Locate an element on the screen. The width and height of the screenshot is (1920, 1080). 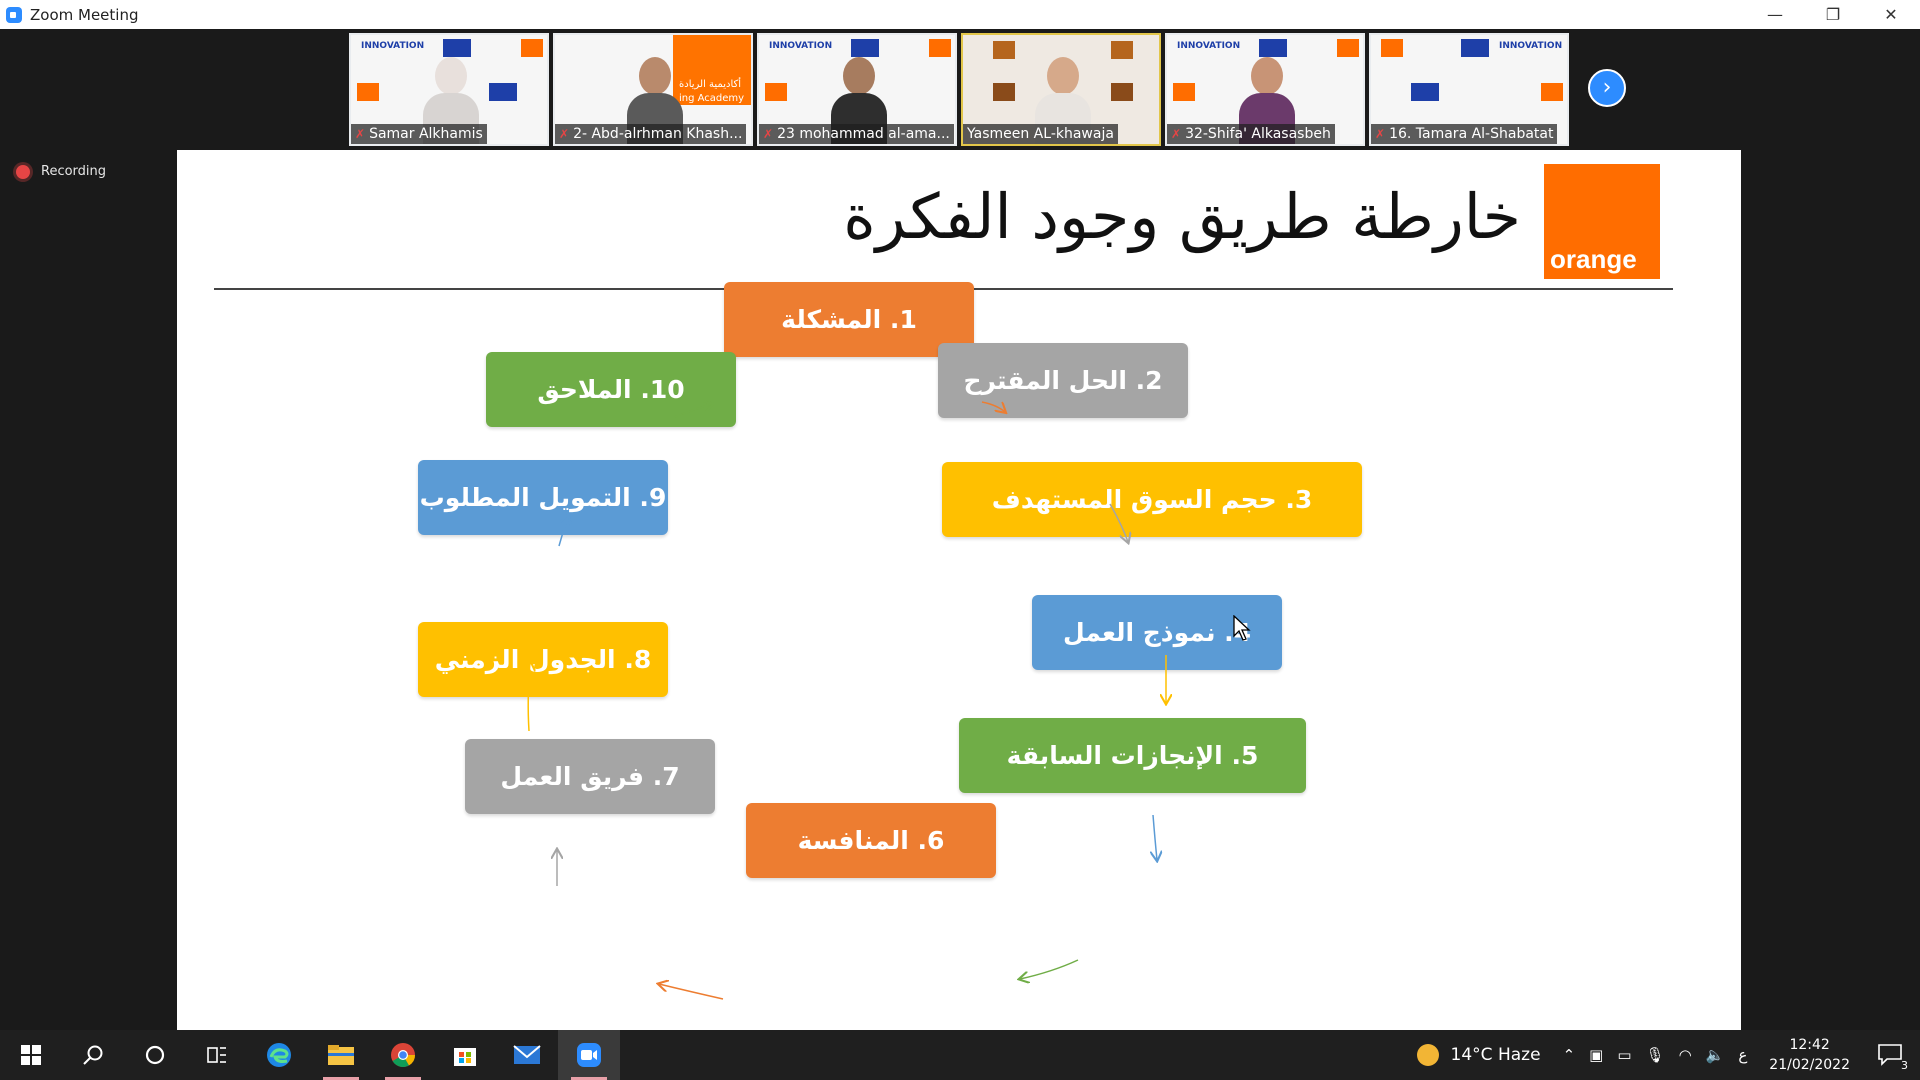
recording-dot-icon is located at coordinates (23, 171).